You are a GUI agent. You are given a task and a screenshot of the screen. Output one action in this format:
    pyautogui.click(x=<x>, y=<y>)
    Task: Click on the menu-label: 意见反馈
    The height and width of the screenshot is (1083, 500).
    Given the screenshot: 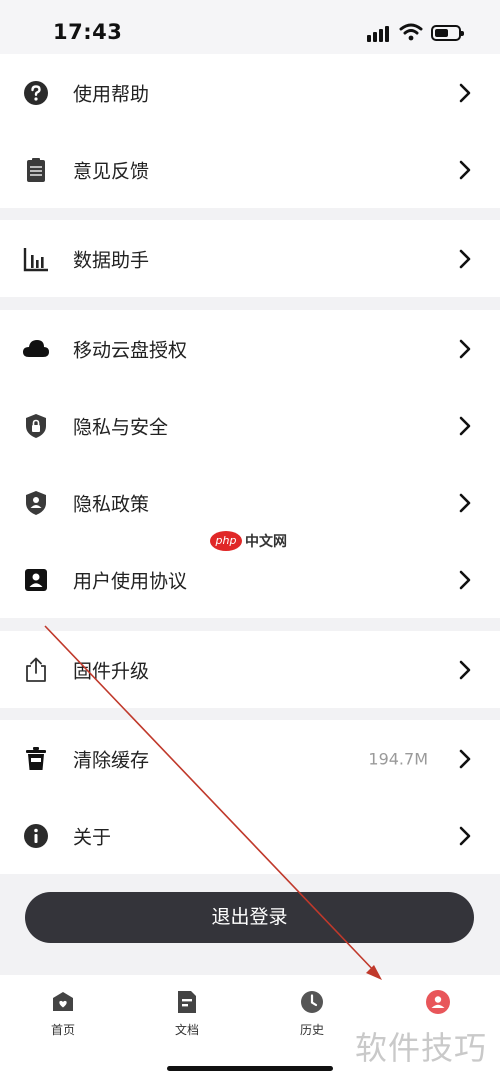 What is the action you would take?
    pyautogui.click(x=111, y=171)
    